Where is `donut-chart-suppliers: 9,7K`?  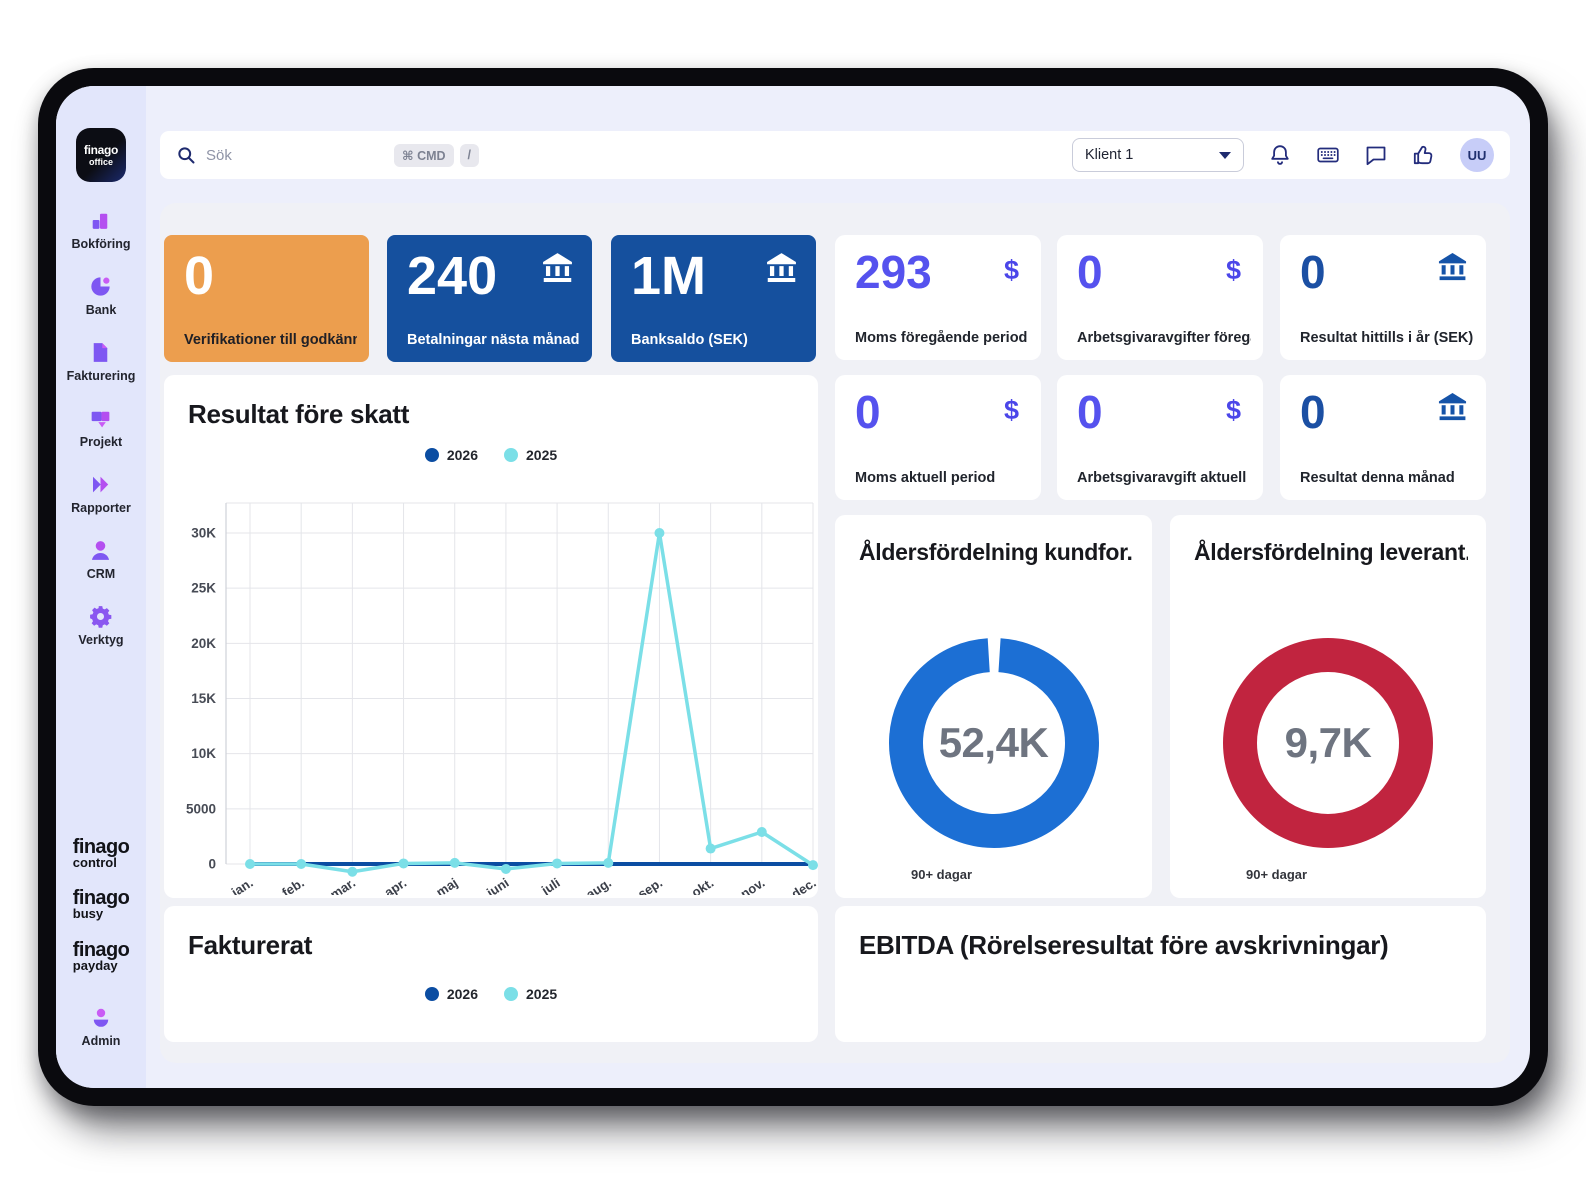 donut-chart-suppliers: 9,7K is located at coordinates (1328, 743).